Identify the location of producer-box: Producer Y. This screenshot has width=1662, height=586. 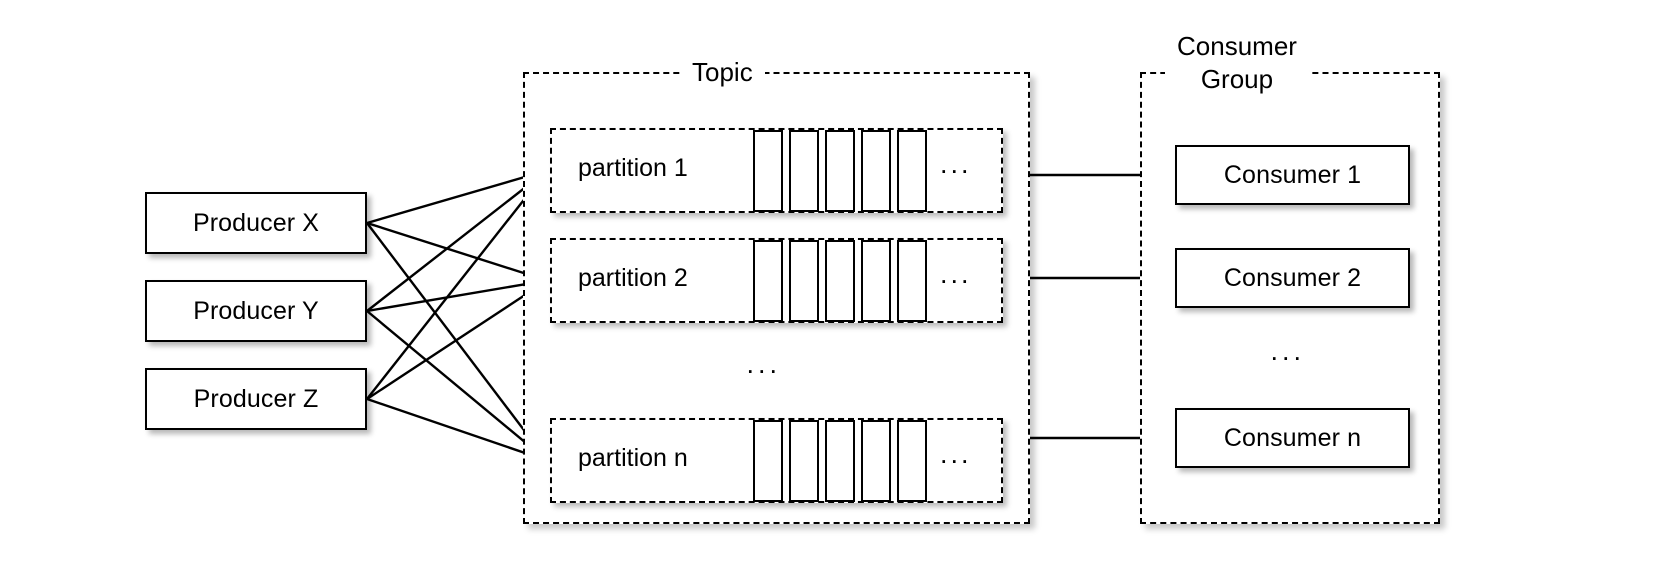
(256, 311).